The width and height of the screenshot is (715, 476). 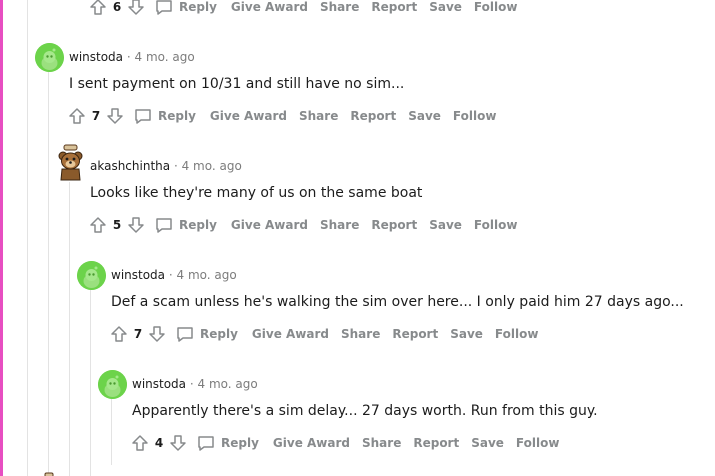 What do you see at coordinates (159, 443) in the screenshot?
I see `vote-score: 4` at bounding box center [159, 443].